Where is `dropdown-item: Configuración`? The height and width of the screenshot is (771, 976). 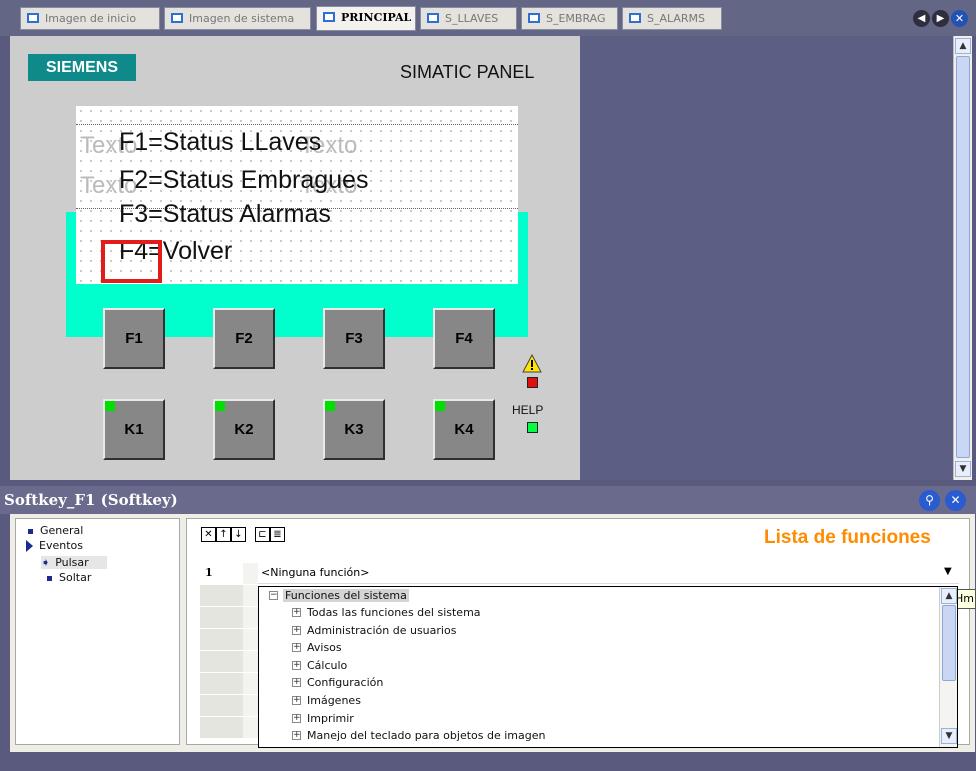 dropdown-item: Configuración is located at coordinates (345, 682).